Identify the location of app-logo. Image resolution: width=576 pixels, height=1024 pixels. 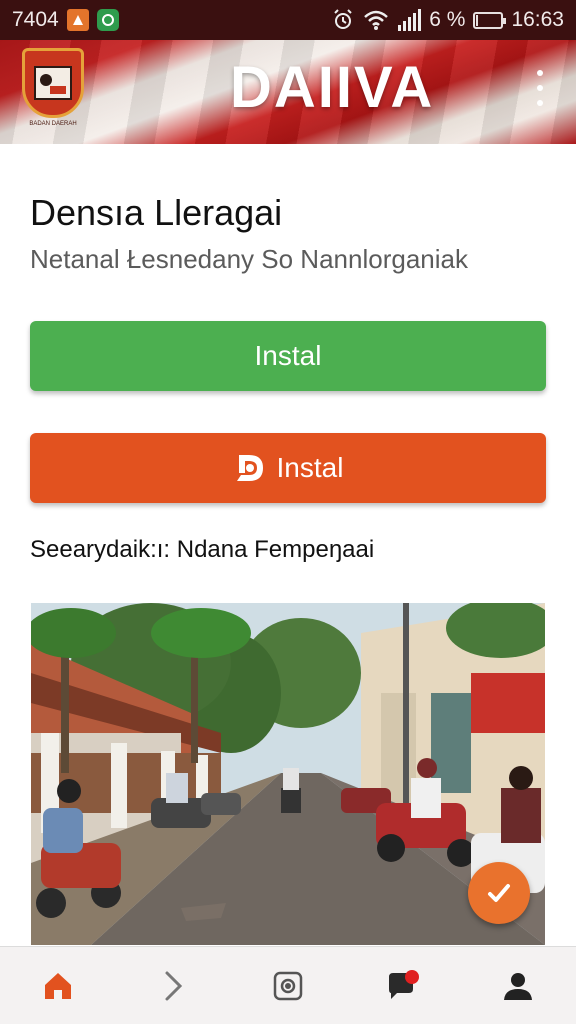
(53, 83).